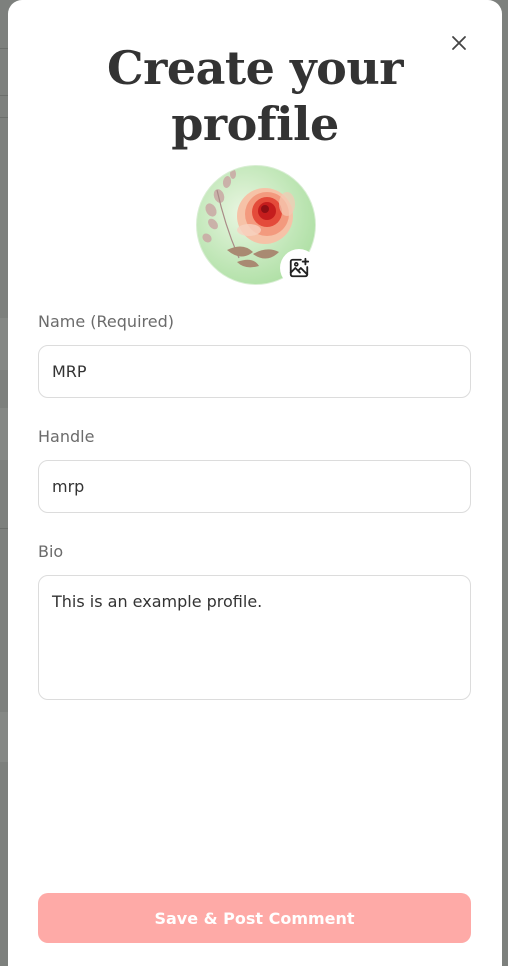 This screenshot has height=966, width=508. Describe the element at coordinates (255, 68) in the screenshot. I see `title-line-1: Create your` at that location.